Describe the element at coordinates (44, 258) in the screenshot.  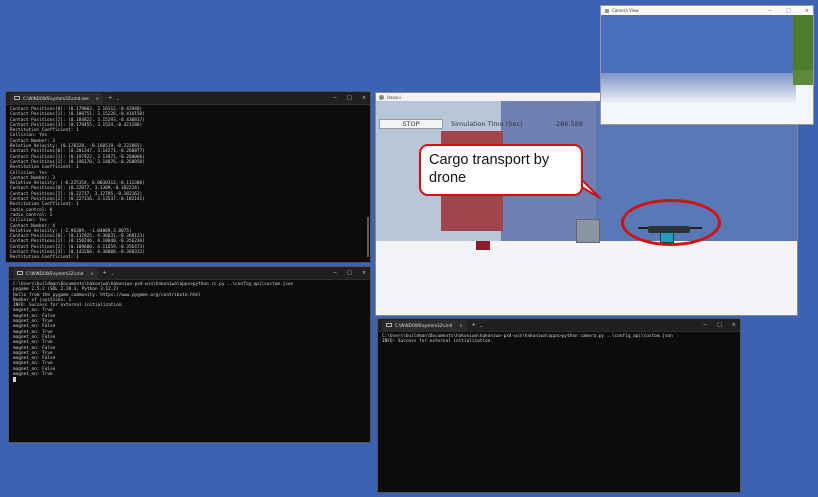
I see `terminal-line: Restitution Coefficient: 1` at that location.